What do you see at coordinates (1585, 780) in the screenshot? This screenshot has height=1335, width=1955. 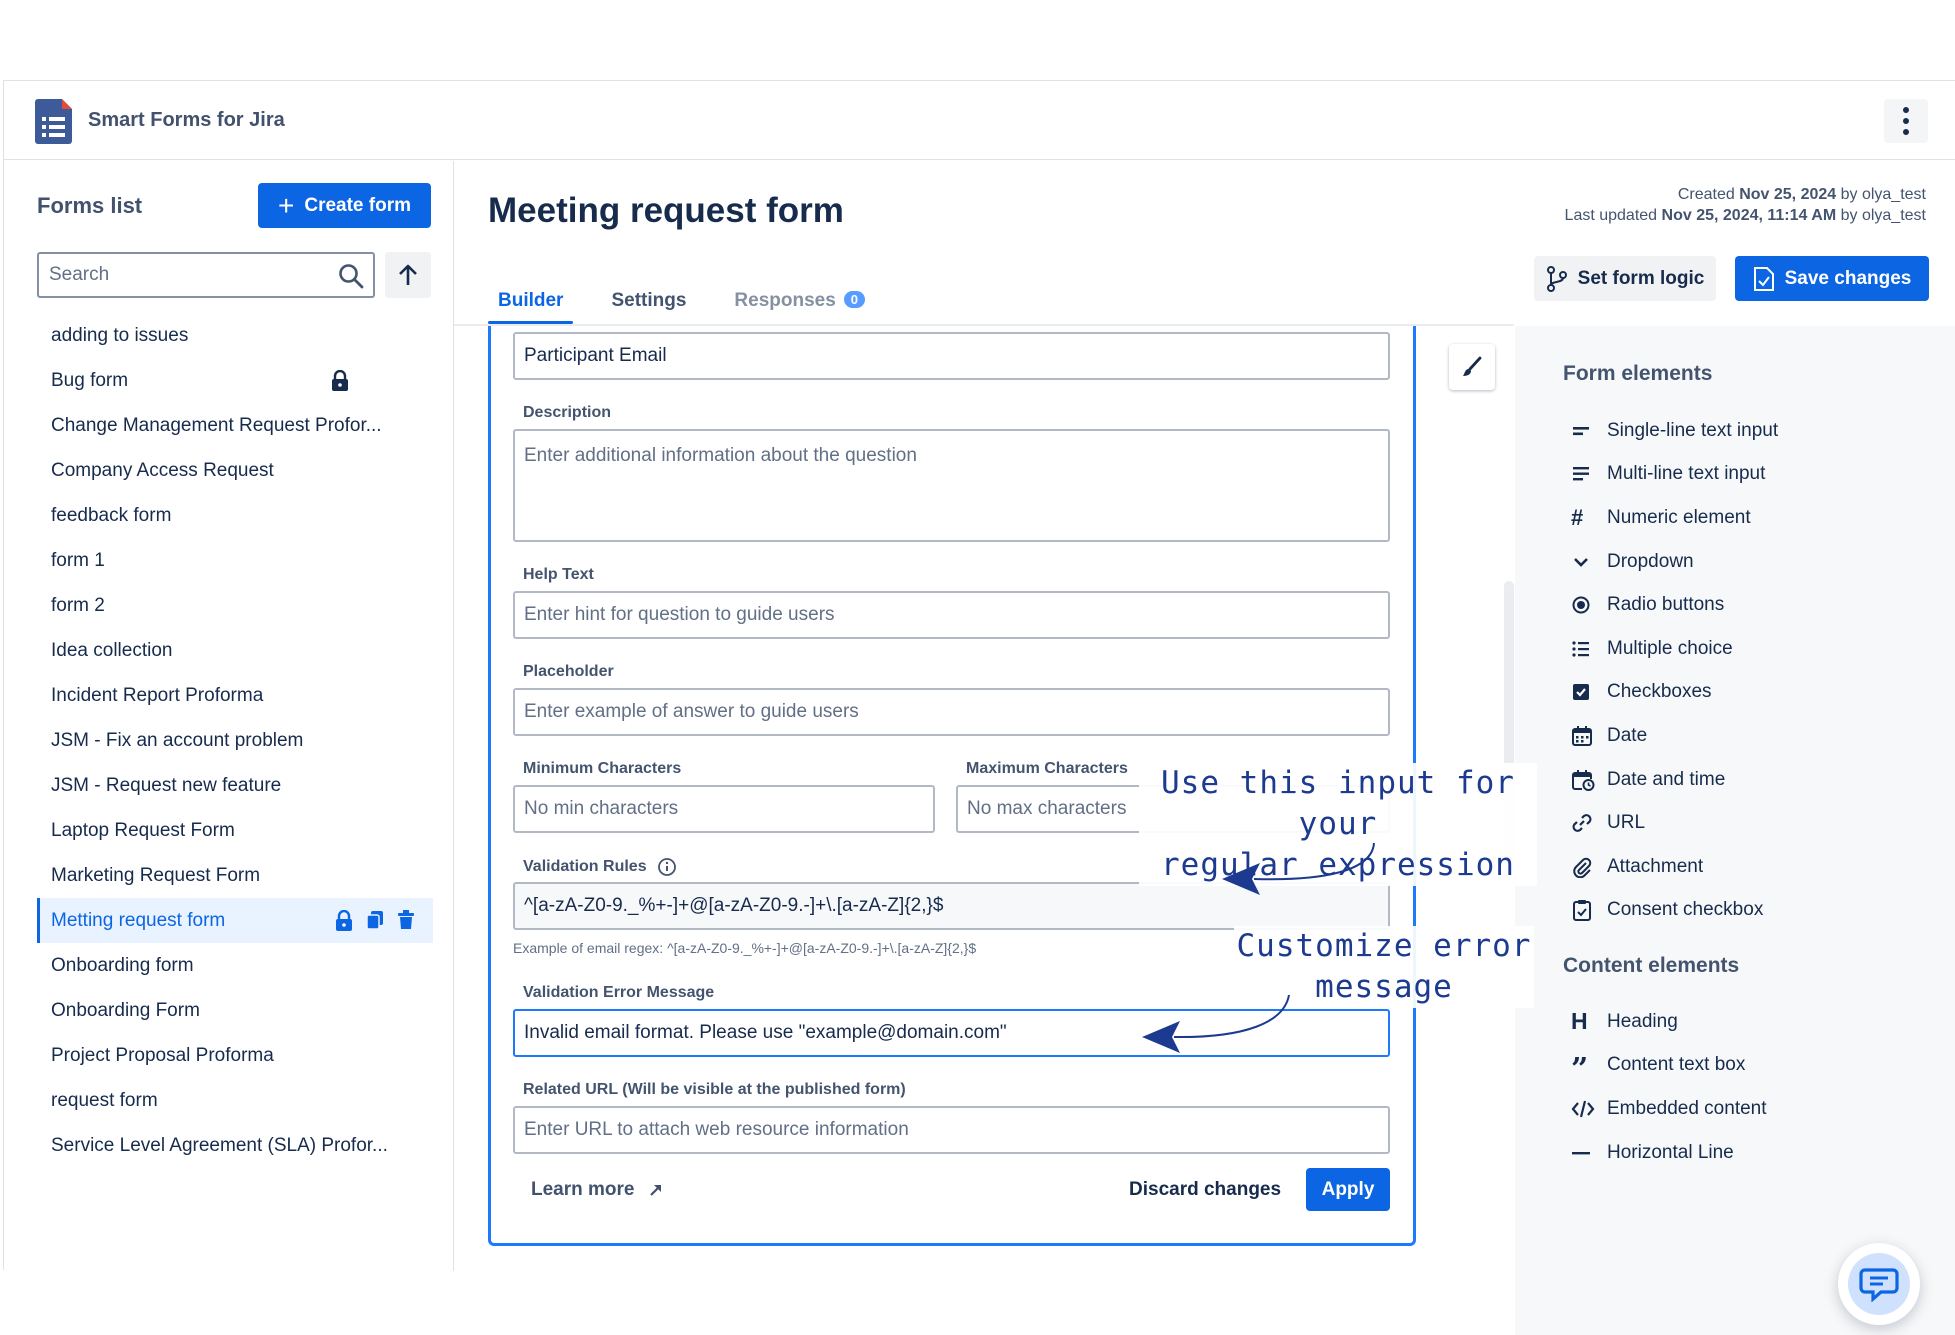 I see `calendar-clock-icon` at bounding box center [1585, 780].